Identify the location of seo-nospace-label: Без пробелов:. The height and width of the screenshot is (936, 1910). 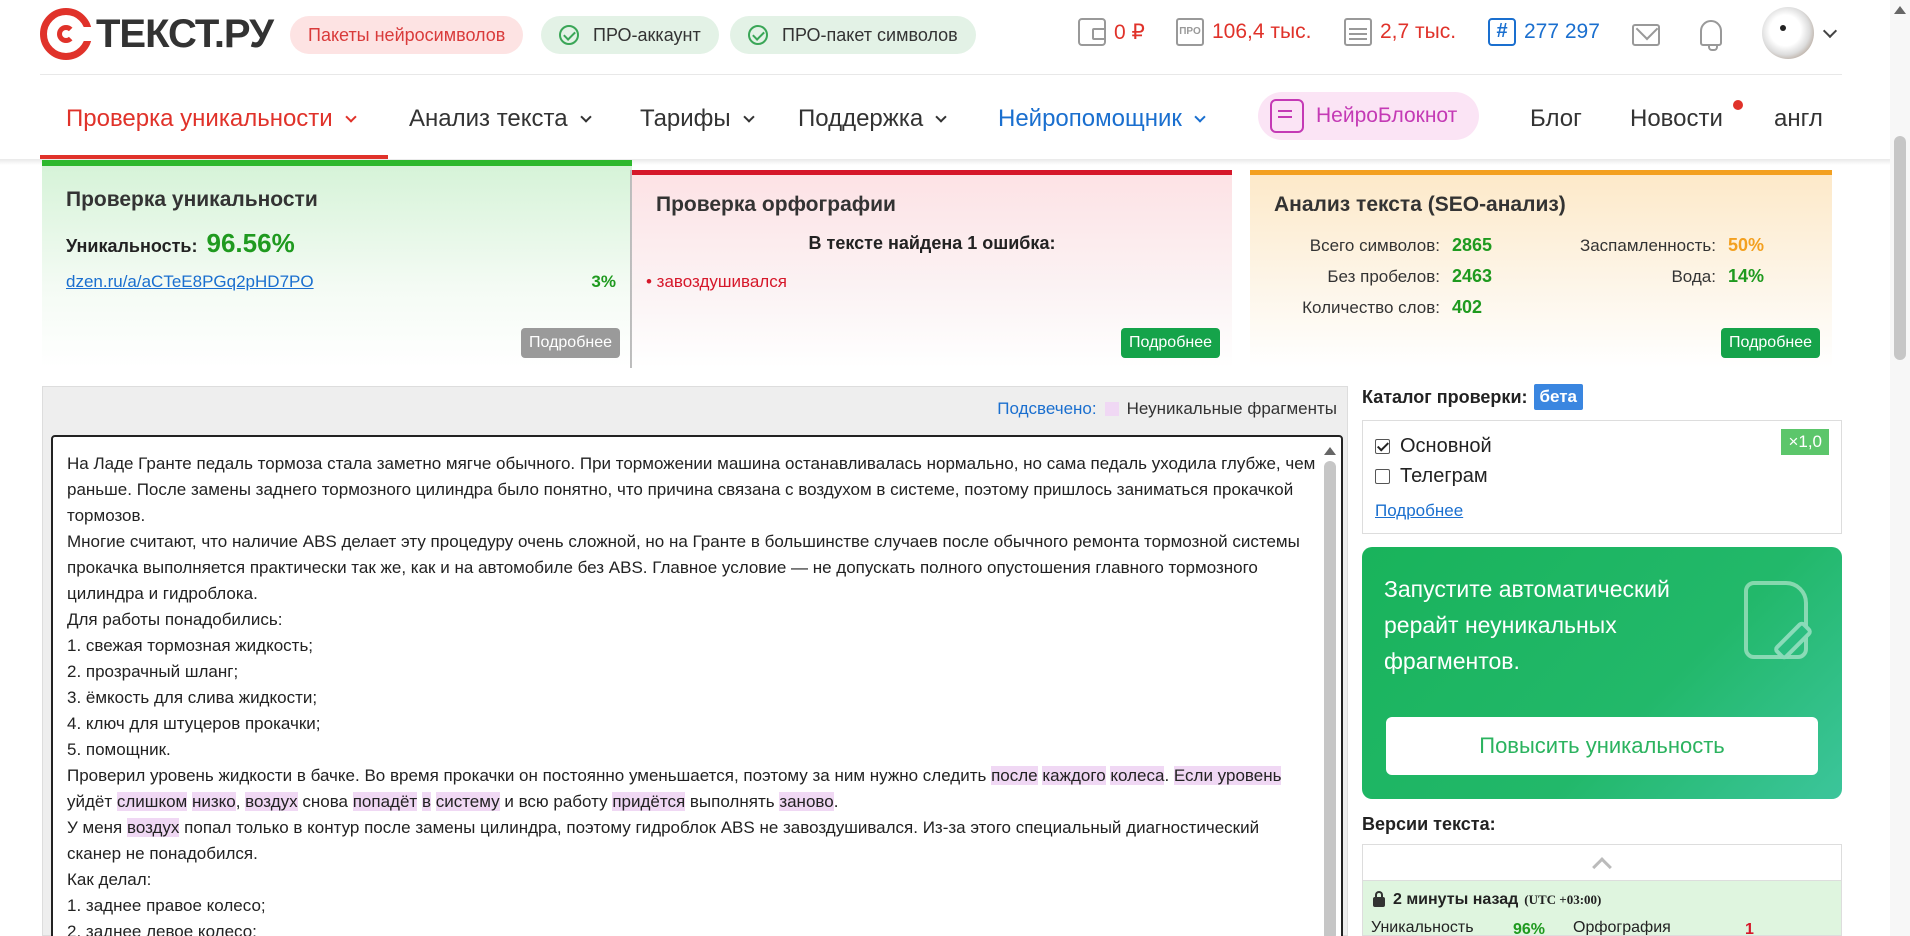
(1383, 276).